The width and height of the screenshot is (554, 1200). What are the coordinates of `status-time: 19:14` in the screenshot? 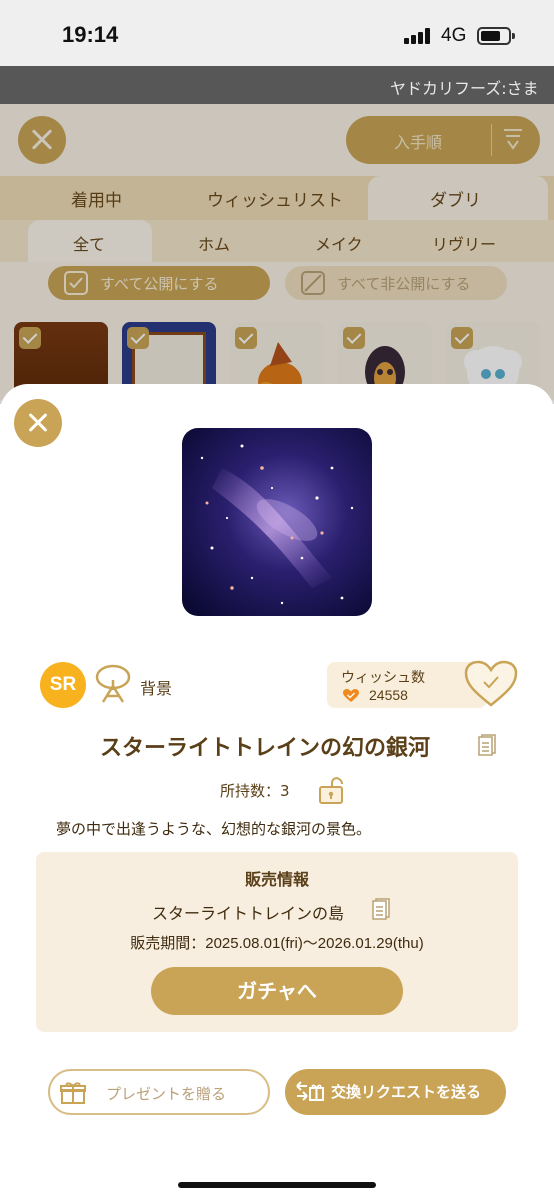 It's located at (90, 34).